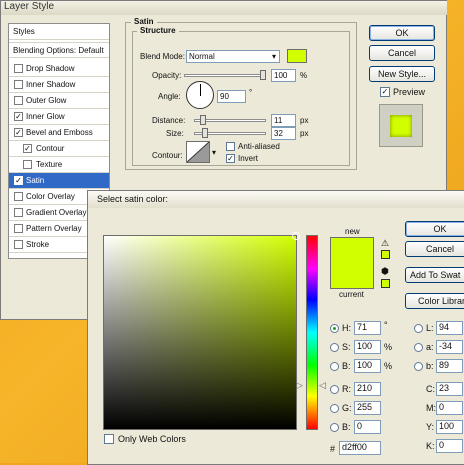  Describe the element at coordinates (230, 158) in the screenshot. I see `invert-checkbox: ✓` at that location.